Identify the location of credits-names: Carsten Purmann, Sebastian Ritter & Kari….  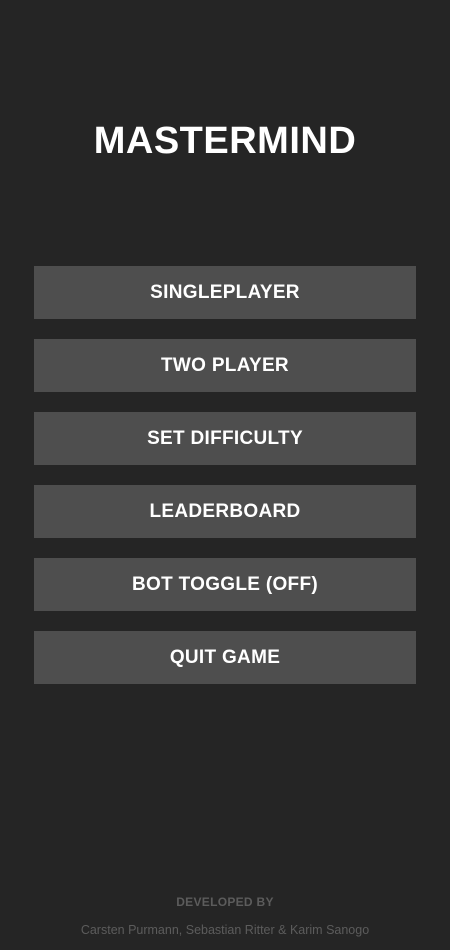
(225, 930).